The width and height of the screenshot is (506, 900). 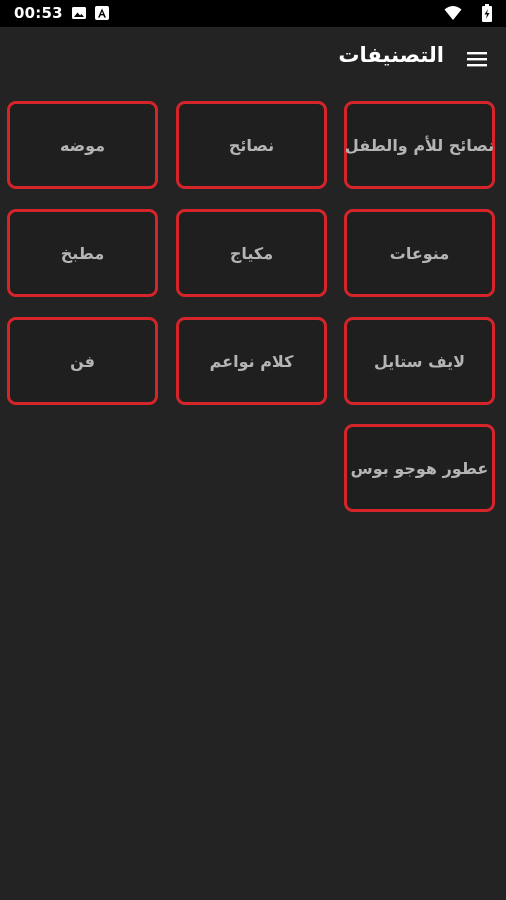 What do you see at coordinates (38, 13) in the screenshot?
I see `status-time: 00:53` at bounding box center [38, 13].